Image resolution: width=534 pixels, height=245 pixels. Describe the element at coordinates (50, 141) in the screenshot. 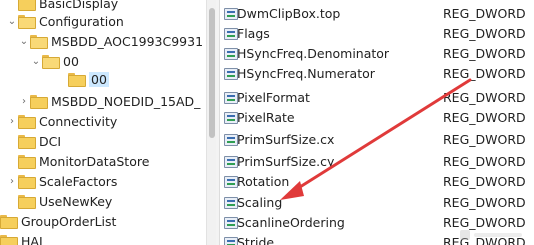

I see `tree-item-label: DCI` at that location.